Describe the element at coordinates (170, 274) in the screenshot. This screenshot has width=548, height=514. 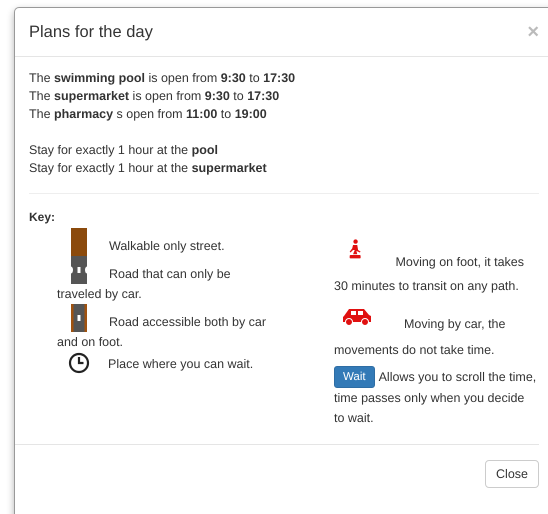
I see `key-description: Road that can only be` at that location.